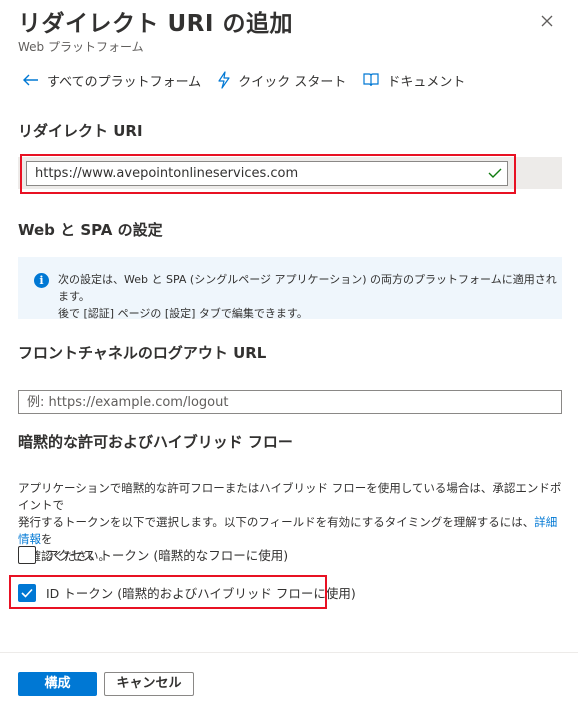  I want to click on back-all-platforms-button: すべてのプラットフォーム, so click(111, 80).